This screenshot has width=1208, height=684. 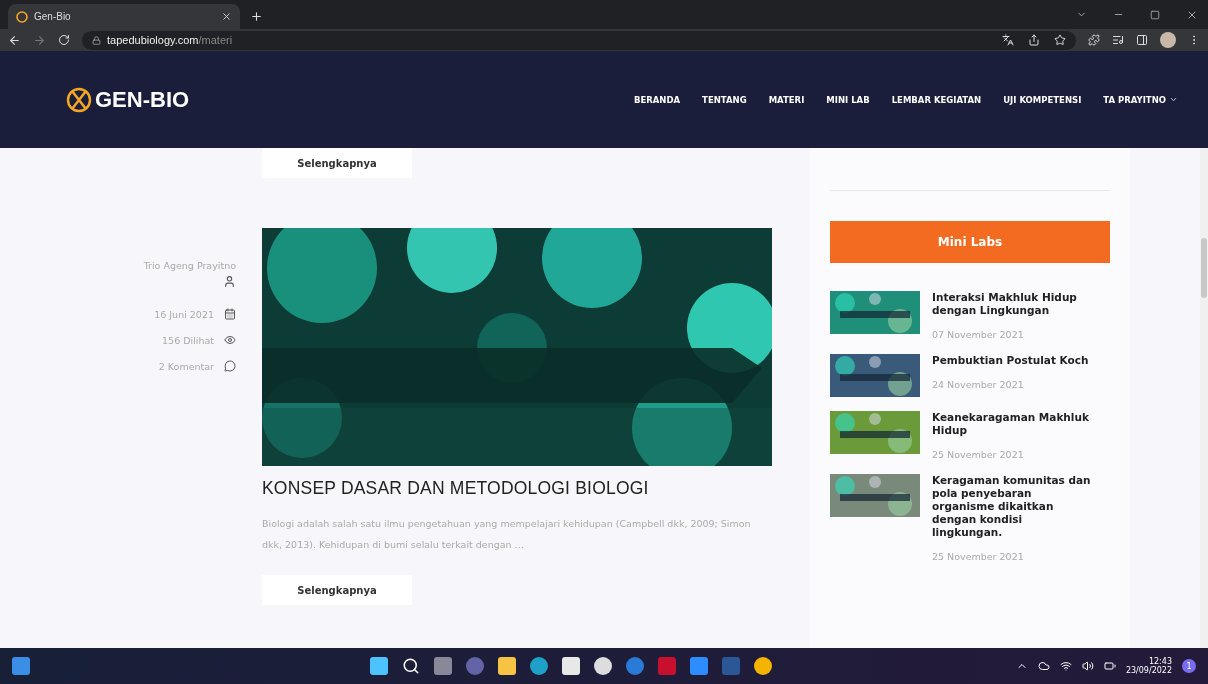 What do you see at coordinates (39, 40) in the screenshot?
I see `forward-icon` at bounding box center [39, 40].